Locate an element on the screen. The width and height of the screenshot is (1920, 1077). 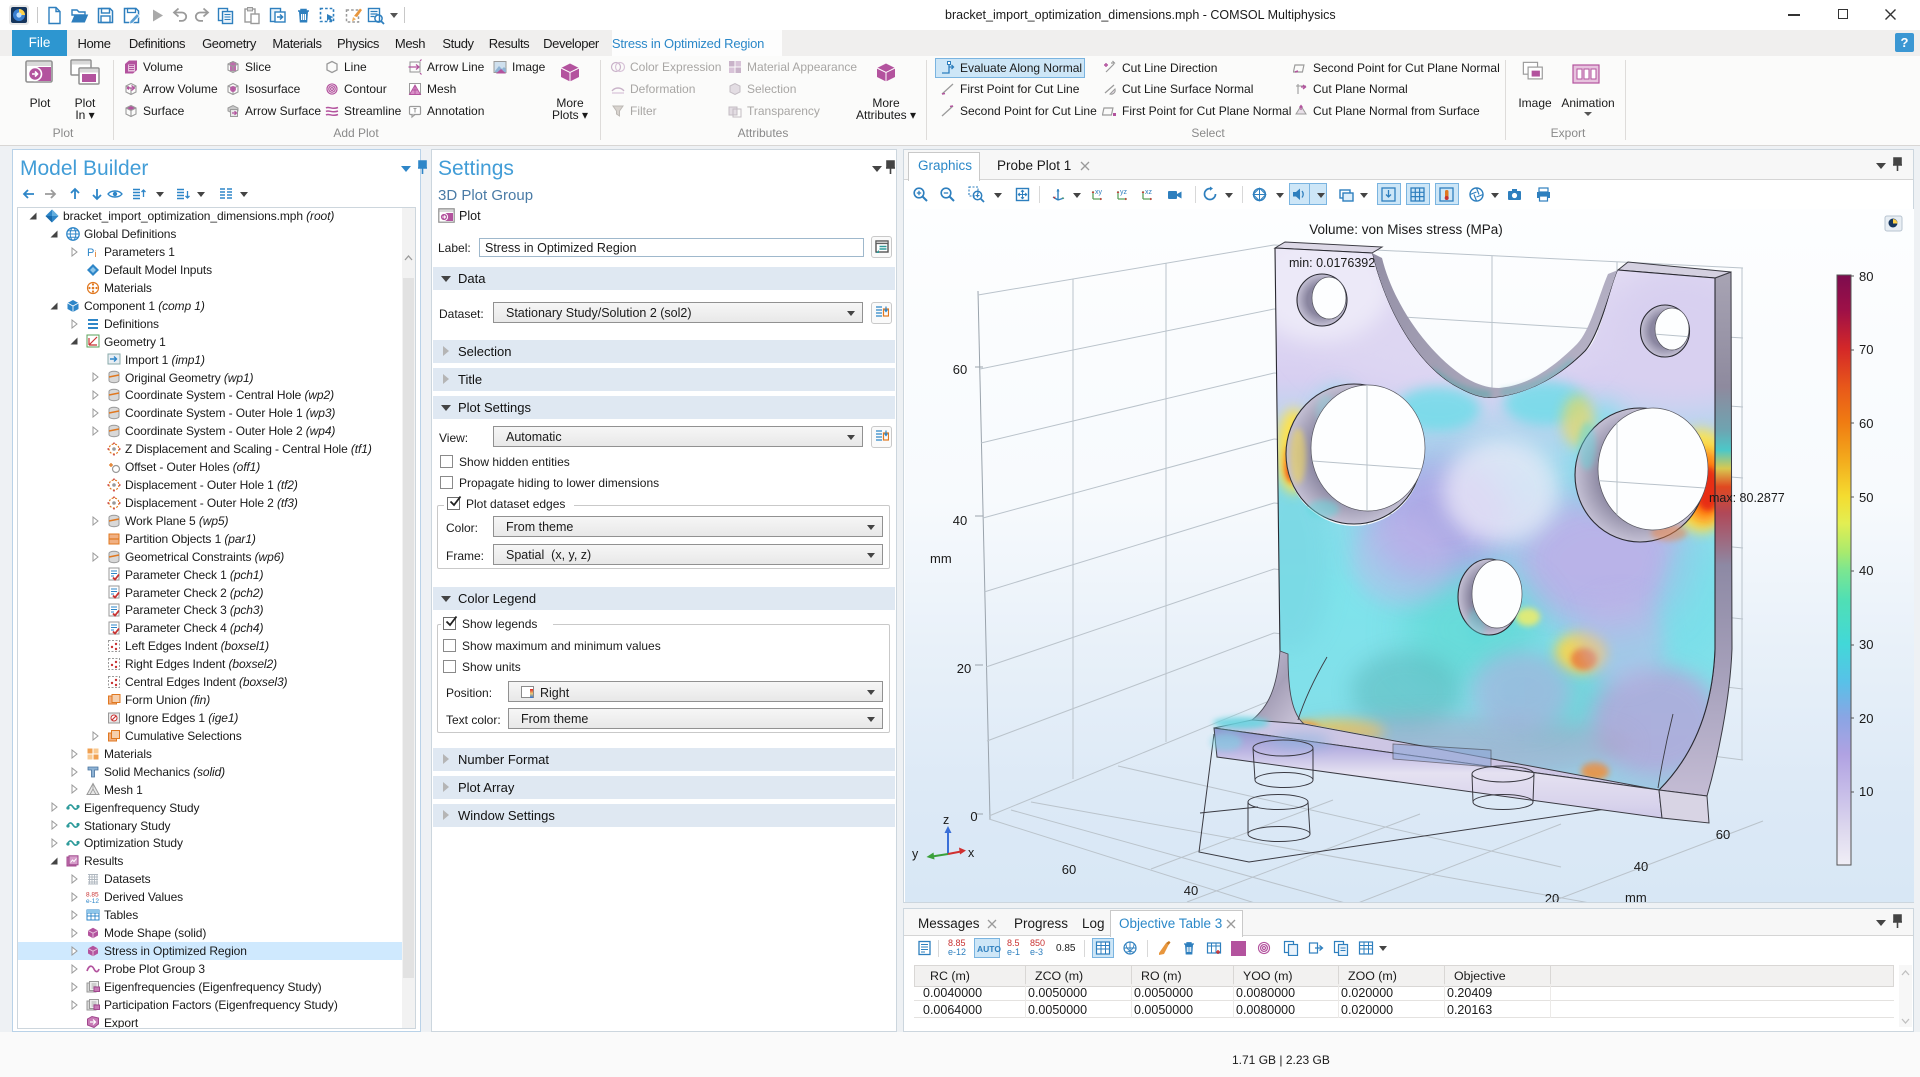
svg-text: max: 80.2877 is located at coordinates (1747, 498).